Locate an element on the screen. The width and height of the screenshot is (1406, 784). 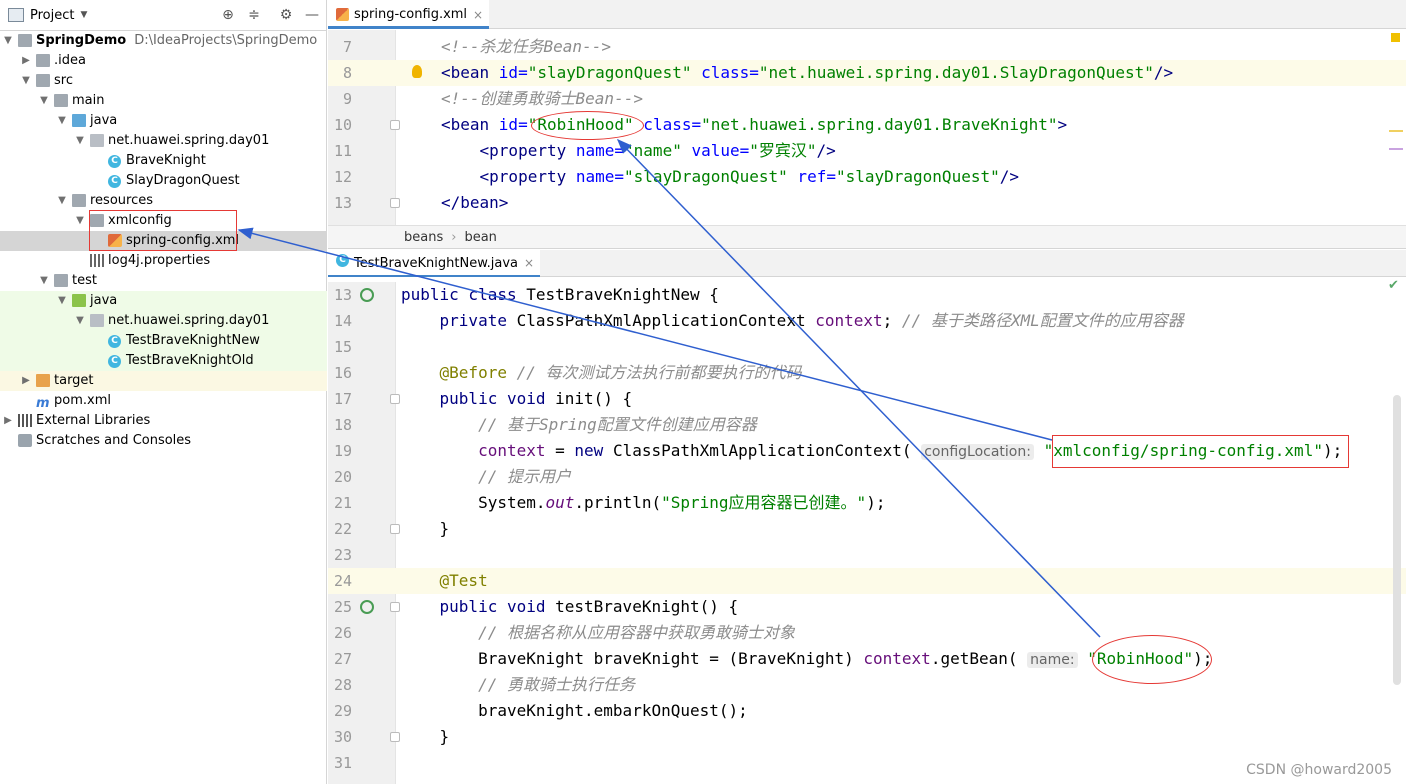
tree-item: ▼ resources is located at coordinates (163, 201).